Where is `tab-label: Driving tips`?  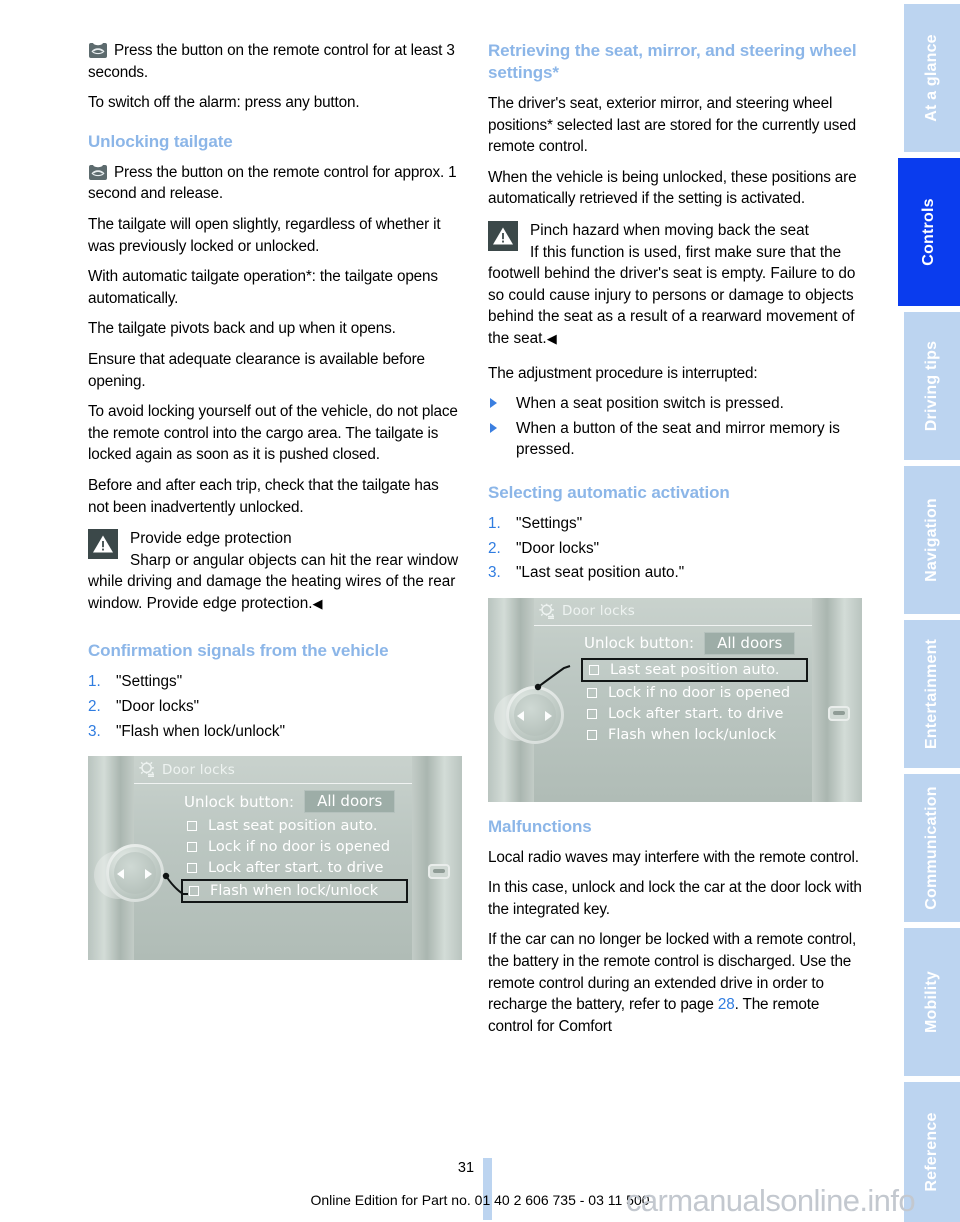
tab-label: Driving tips is located at coordinates (931, 386).